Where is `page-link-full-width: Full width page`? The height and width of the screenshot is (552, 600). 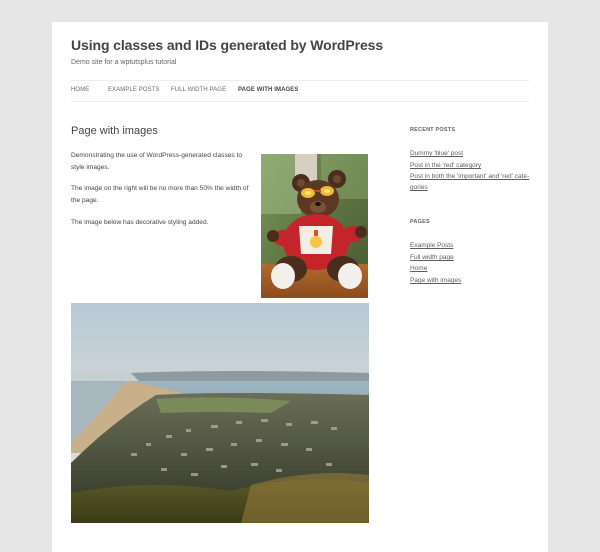
page-link-full-width: Full width page is located at coordinates (432, 258).